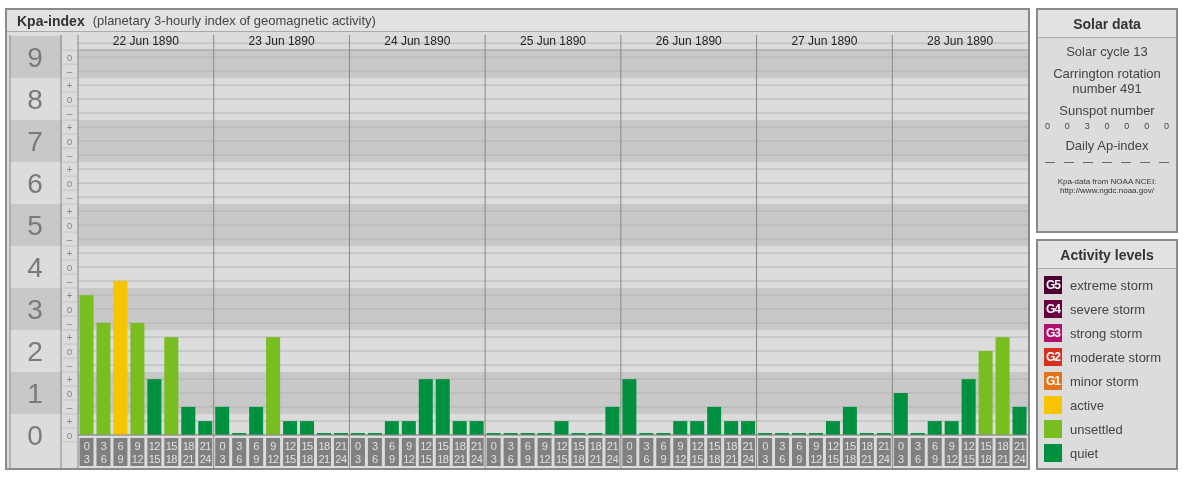  What do you see at coordinates (1108, 309) in the screenshot?
I see `level-label: severe storm` at bounding box center [1108, 309].